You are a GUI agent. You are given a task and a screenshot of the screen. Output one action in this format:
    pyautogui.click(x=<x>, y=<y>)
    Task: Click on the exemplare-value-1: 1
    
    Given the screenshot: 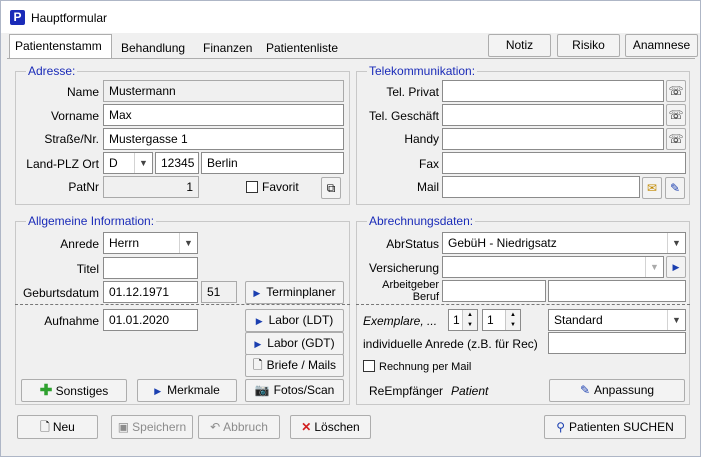 What is the action you would take?
    pyautogui.click(x=456, y=320)
    